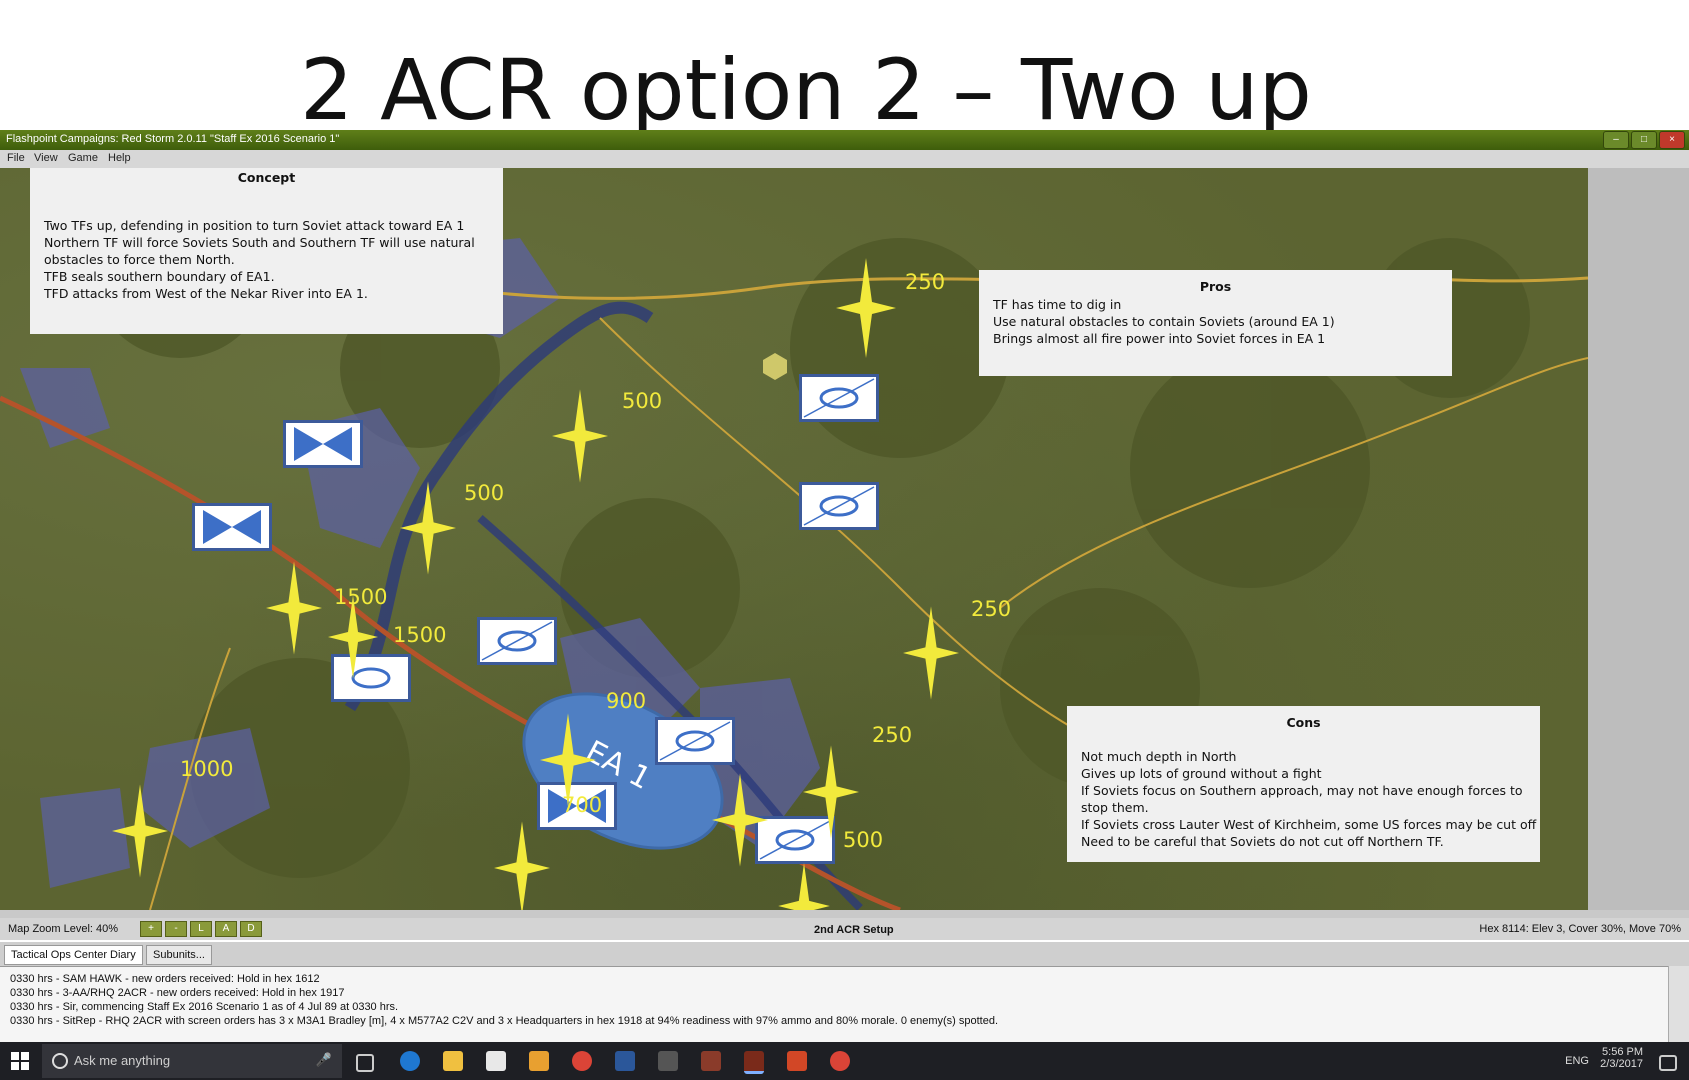 Image resolution: width=1689 pixels, height=1080 pixels. Describe the element at coordinates (1580, 929) in the screenshot. I see `hex-info: Hex 8114: Elev 3, Cover 30%, Move 70%` at that location.